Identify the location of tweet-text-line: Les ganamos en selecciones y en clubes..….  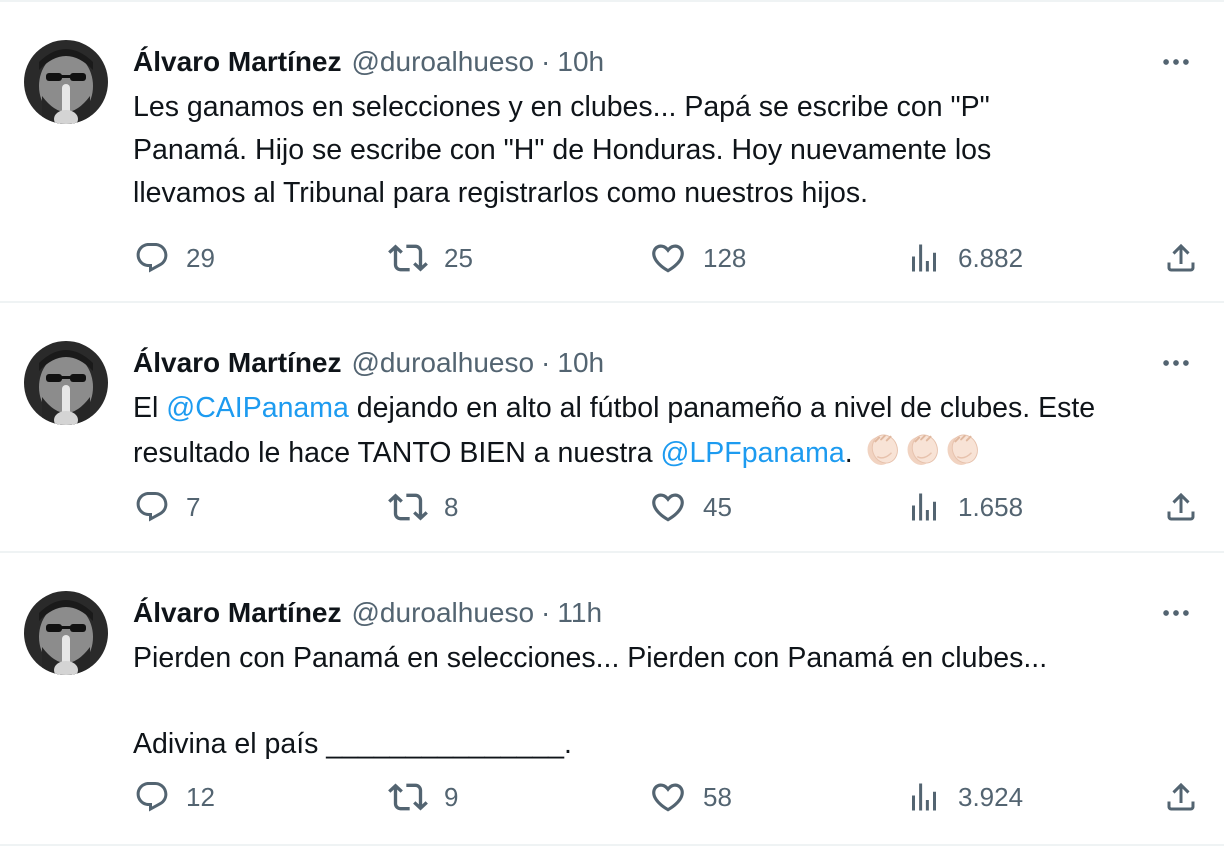
(561, 107).